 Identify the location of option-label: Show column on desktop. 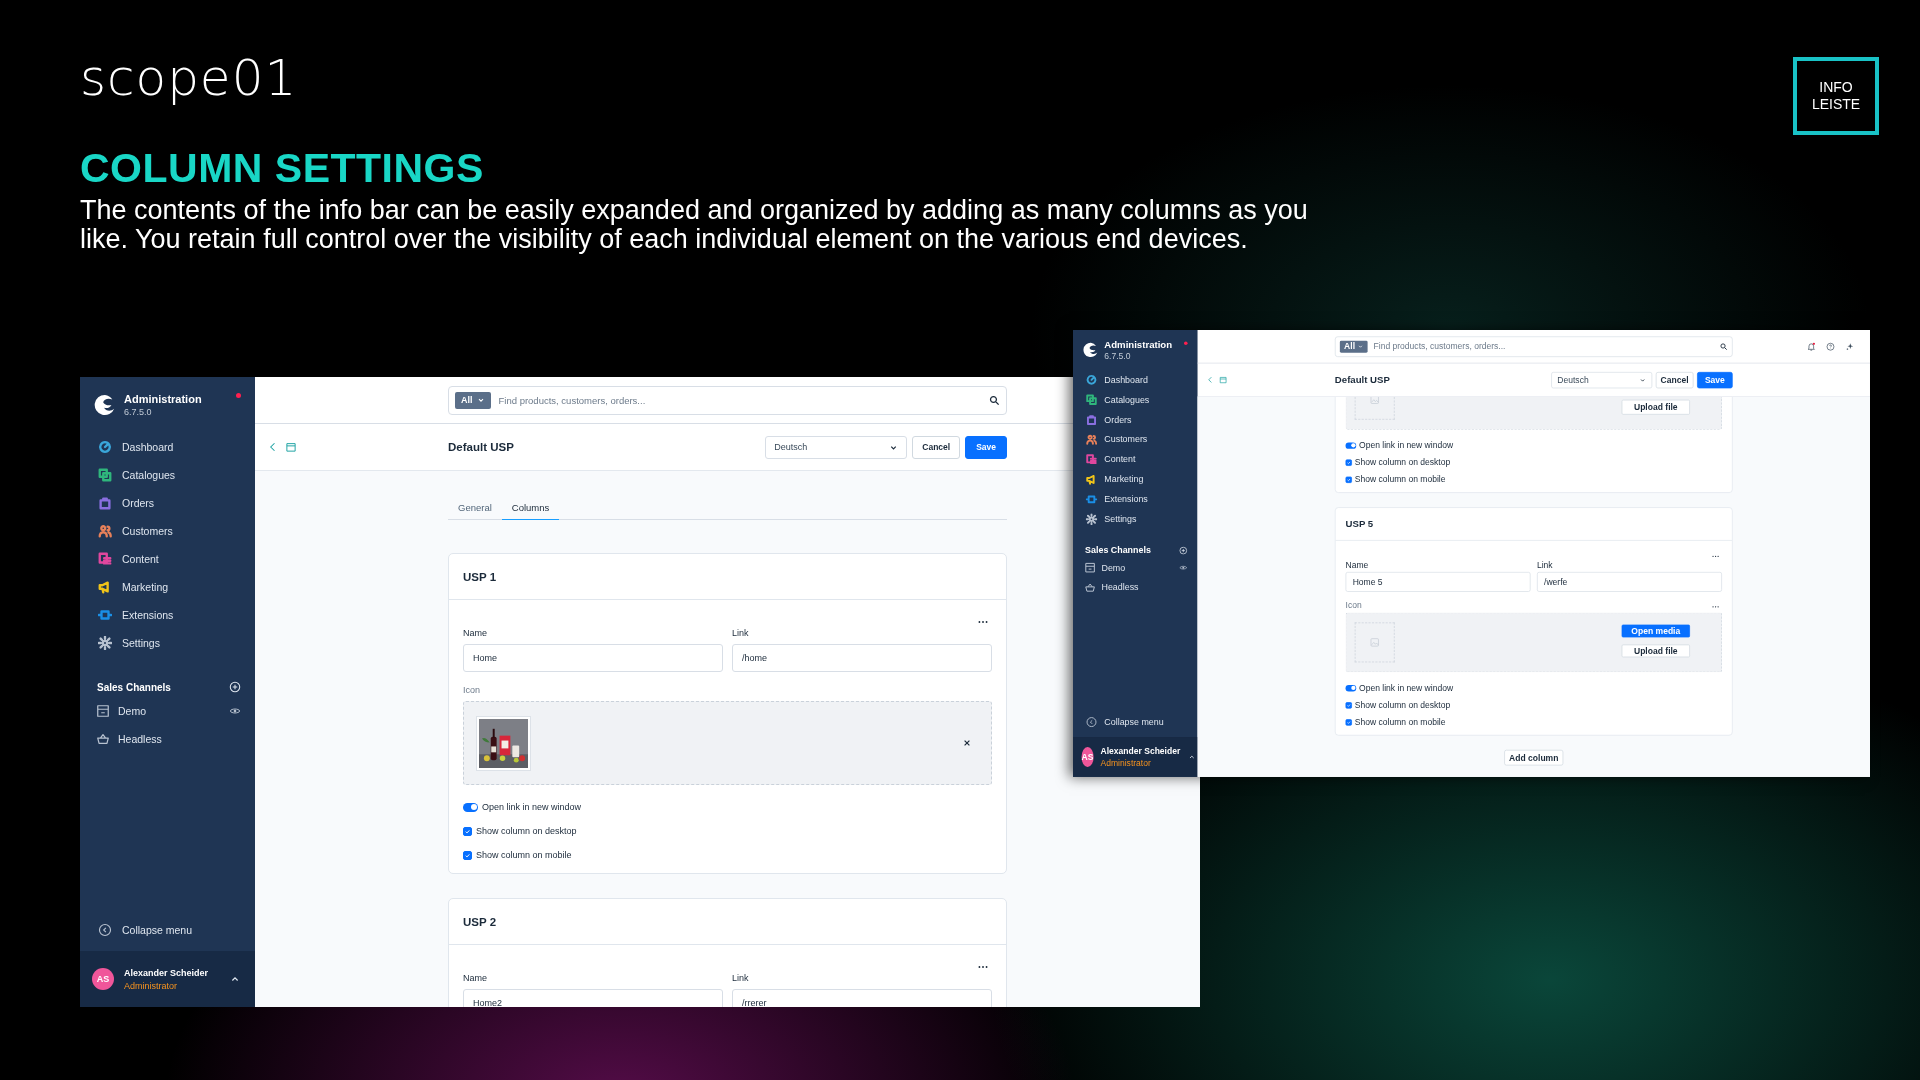
(1402, 705).